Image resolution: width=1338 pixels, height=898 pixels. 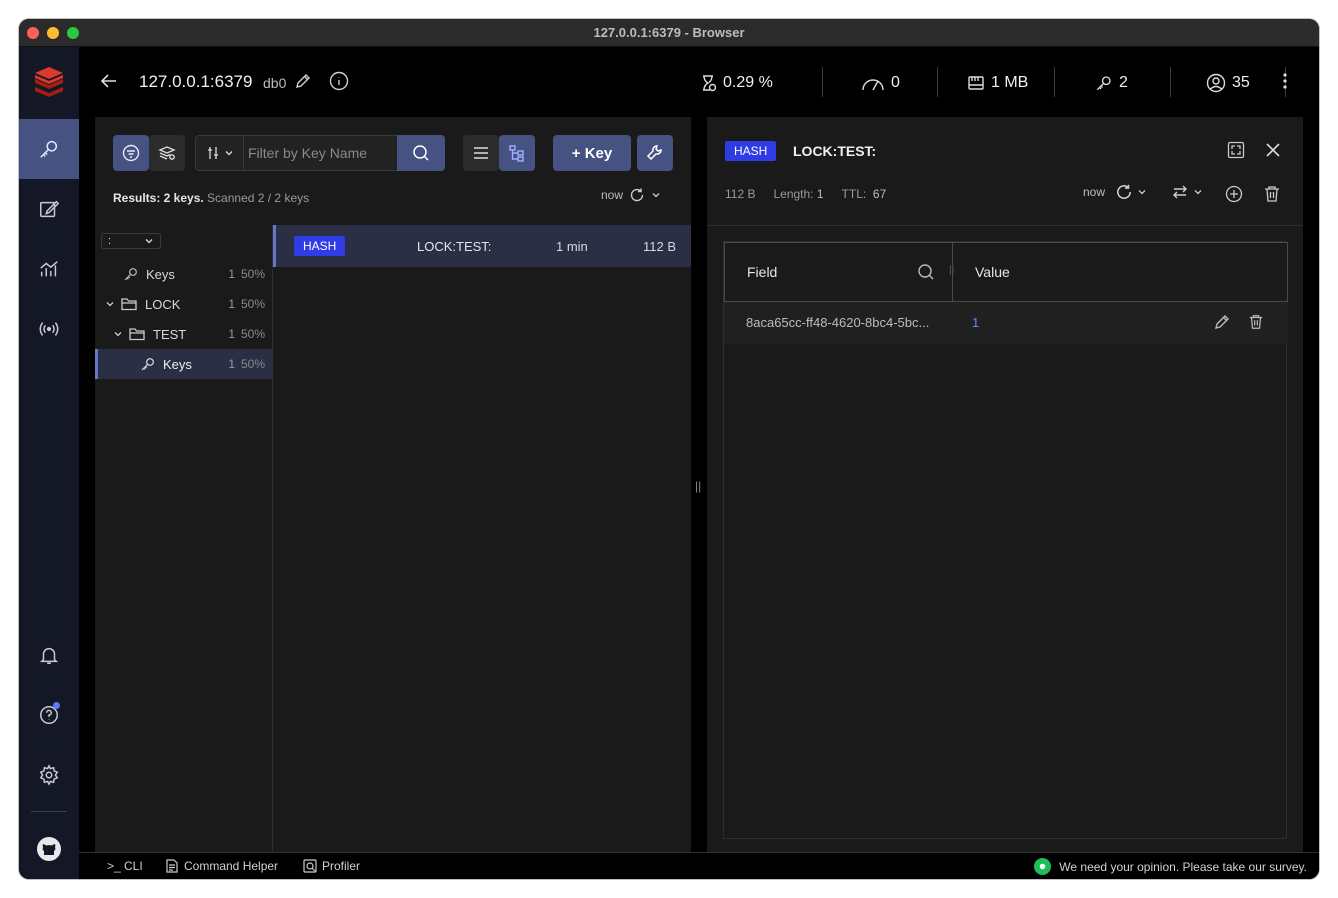 I want to click on document-icon, so click(x=172, y=866).